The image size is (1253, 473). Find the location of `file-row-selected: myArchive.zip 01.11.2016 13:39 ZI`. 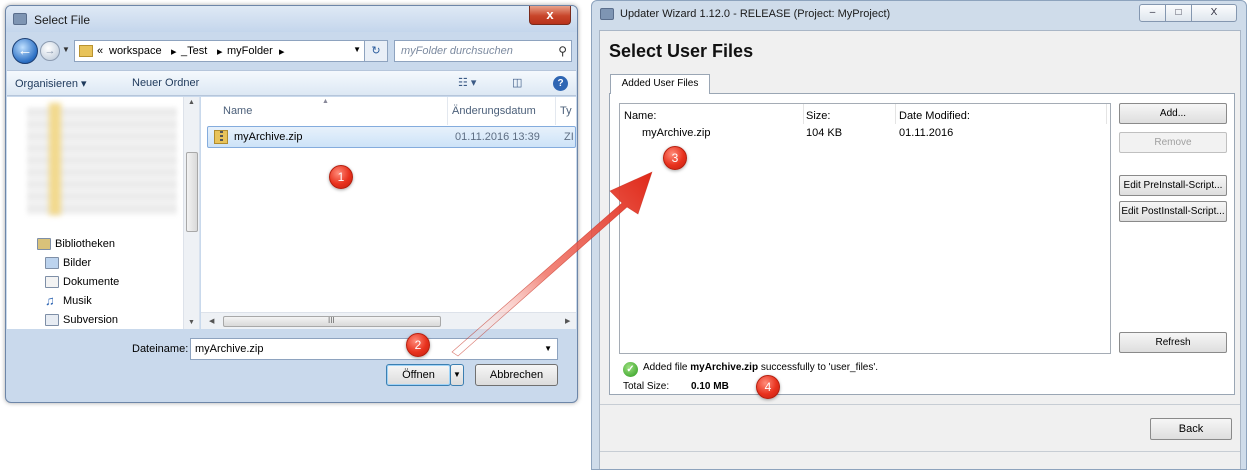

file-row-selected: myArchive.zip 01.11.2016 13:39 ZI is located at coordinates (391, 137).